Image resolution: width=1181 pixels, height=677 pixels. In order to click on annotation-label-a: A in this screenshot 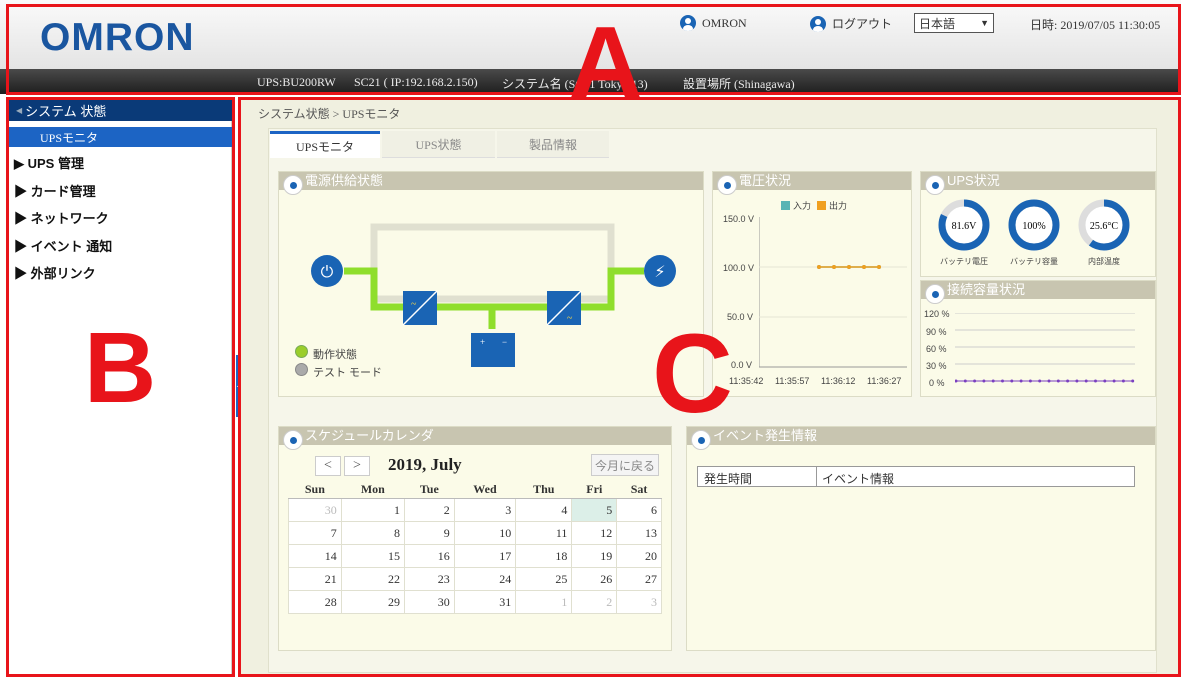, I will do `click(606, 64)`.